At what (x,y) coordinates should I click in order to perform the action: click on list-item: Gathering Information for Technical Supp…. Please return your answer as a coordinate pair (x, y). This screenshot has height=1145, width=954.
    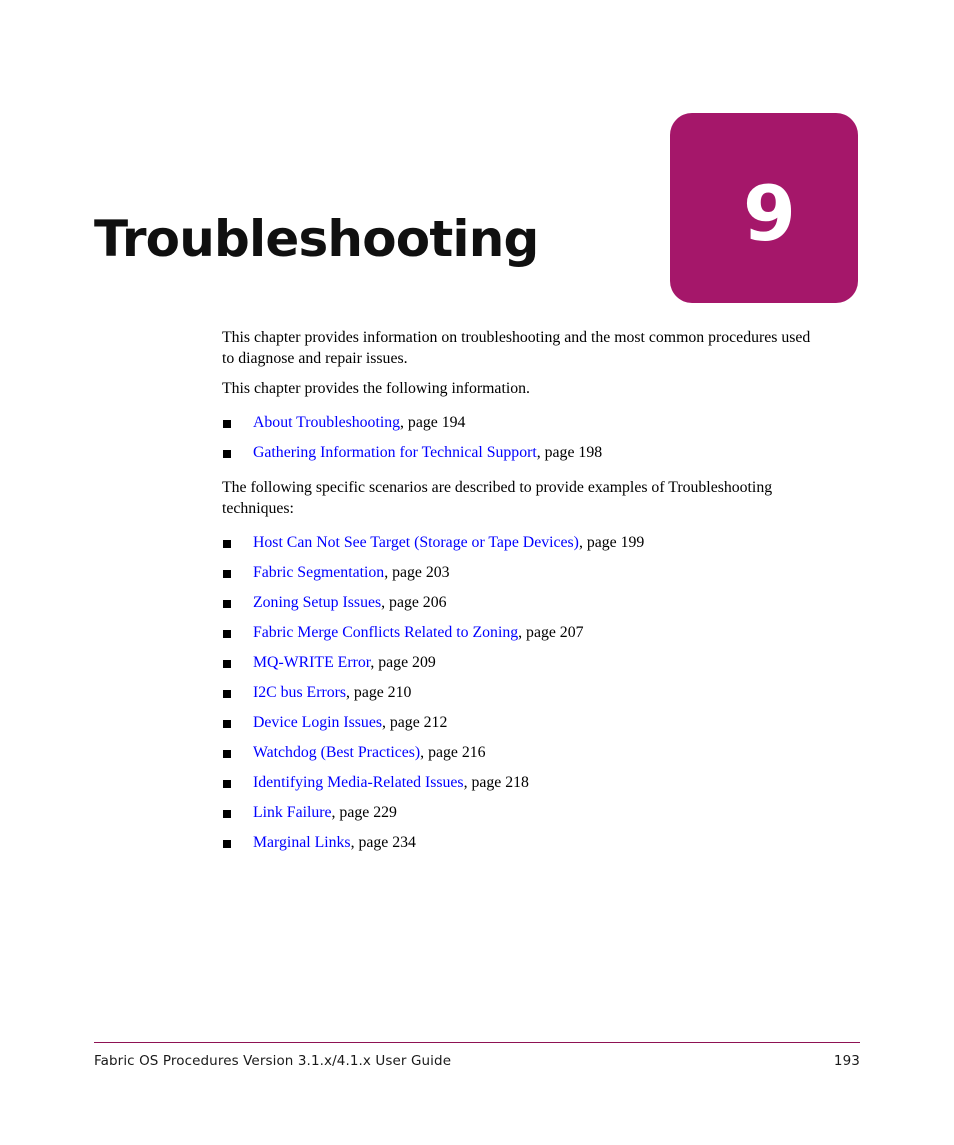
    Looking at the image, I should click on (532, 453).